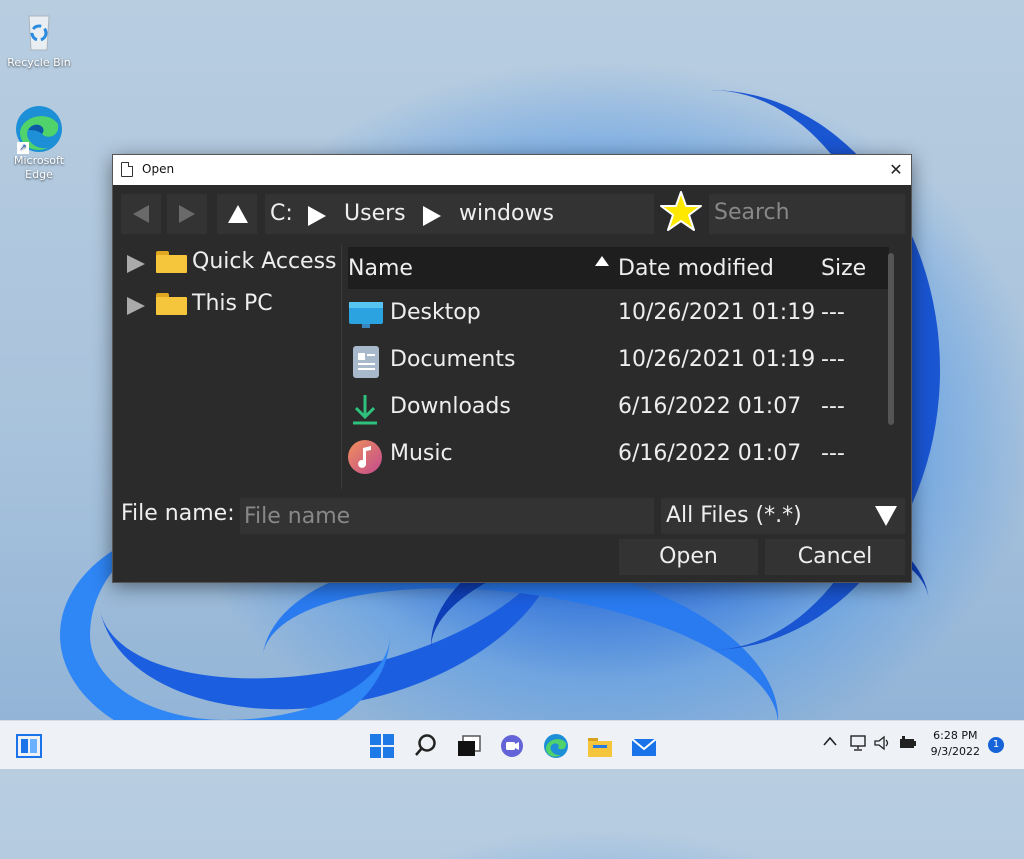 The image size is (1024, 859). I want to click on recycle-bin-icon, so click(39, 32).